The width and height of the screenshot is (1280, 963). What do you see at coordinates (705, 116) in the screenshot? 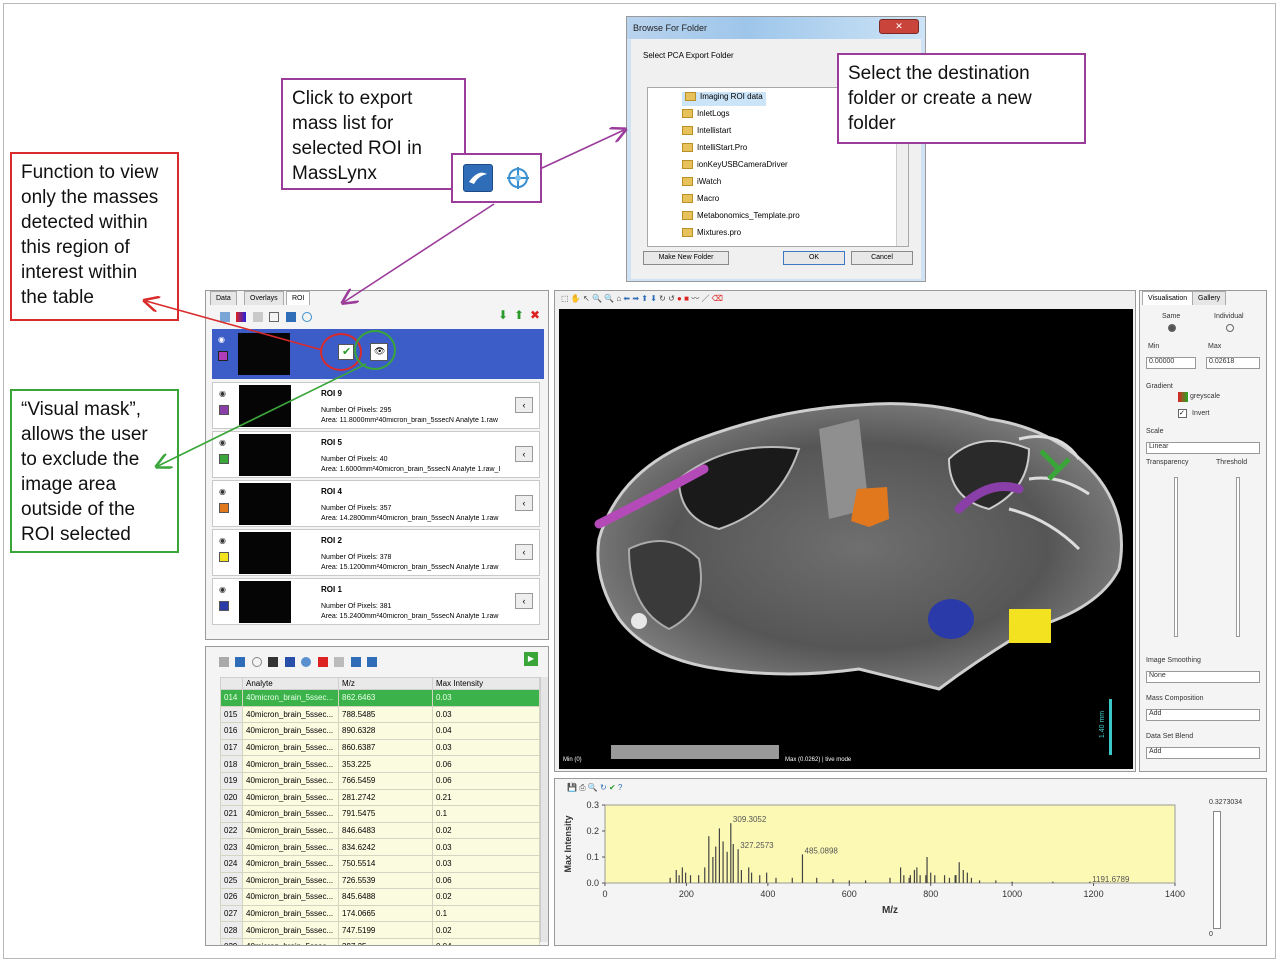
I see `folder-item: InletLogs` at bounding box center [705, 116].